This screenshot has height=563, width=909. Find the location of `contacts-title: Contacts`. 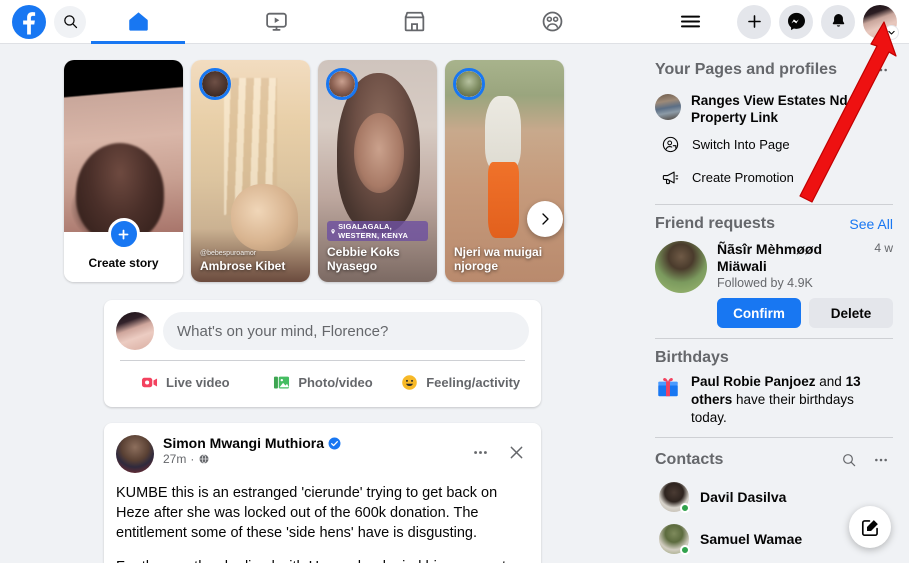

contacts-title: Contacts is located at coordinates (689, 459).